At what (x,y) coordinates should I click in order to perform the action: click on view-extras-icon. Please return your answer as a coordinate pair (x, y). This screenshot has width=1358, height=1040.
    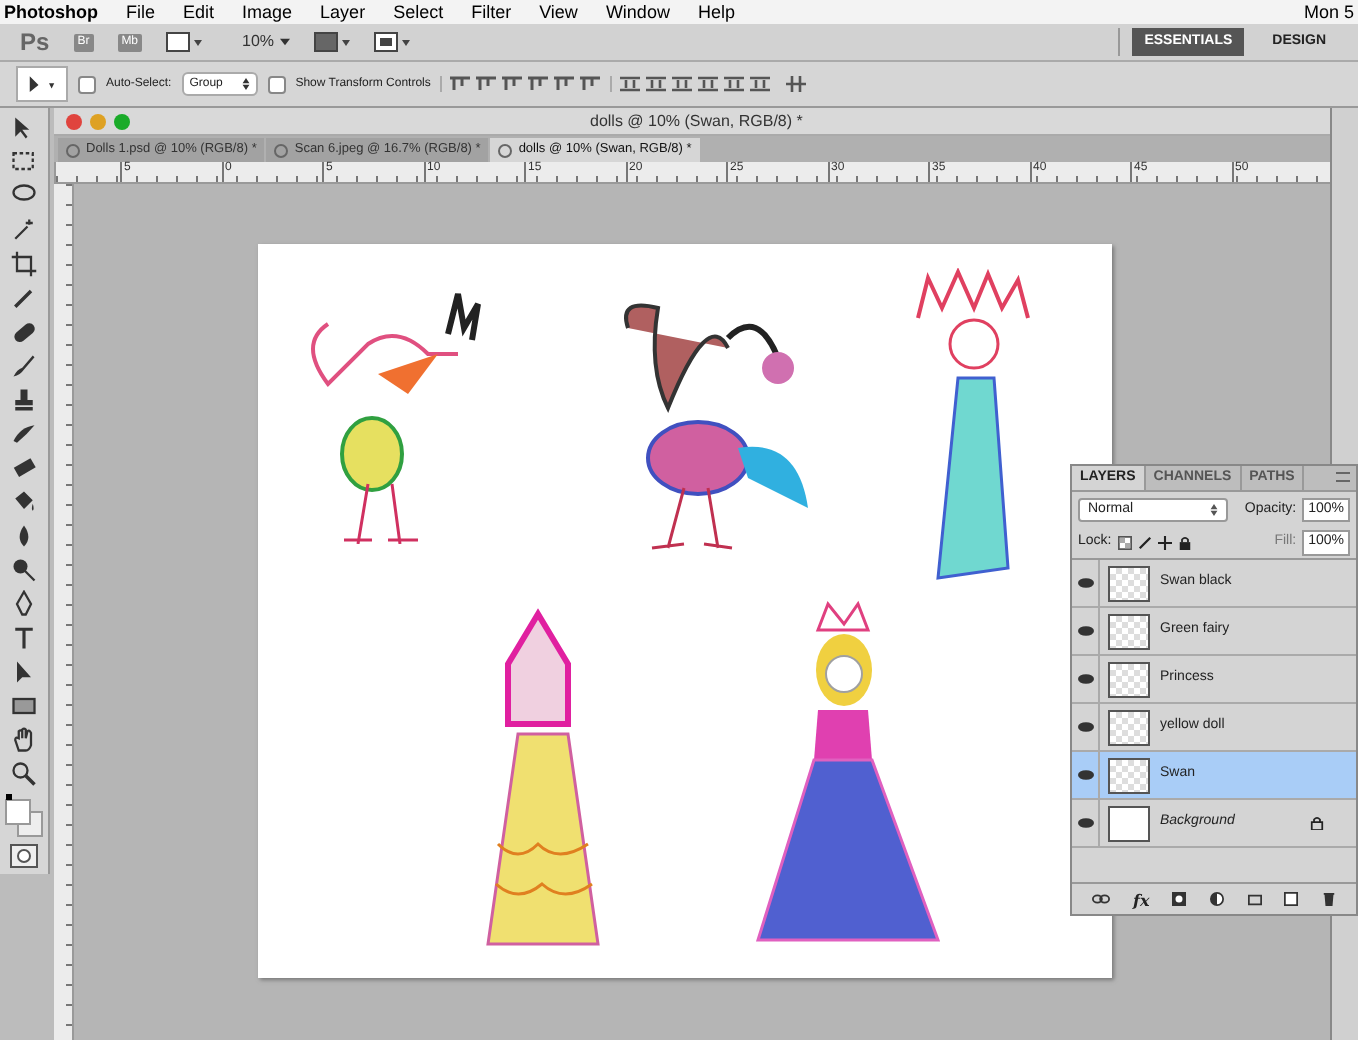
    Looking at the image, I should click on (184, 42).